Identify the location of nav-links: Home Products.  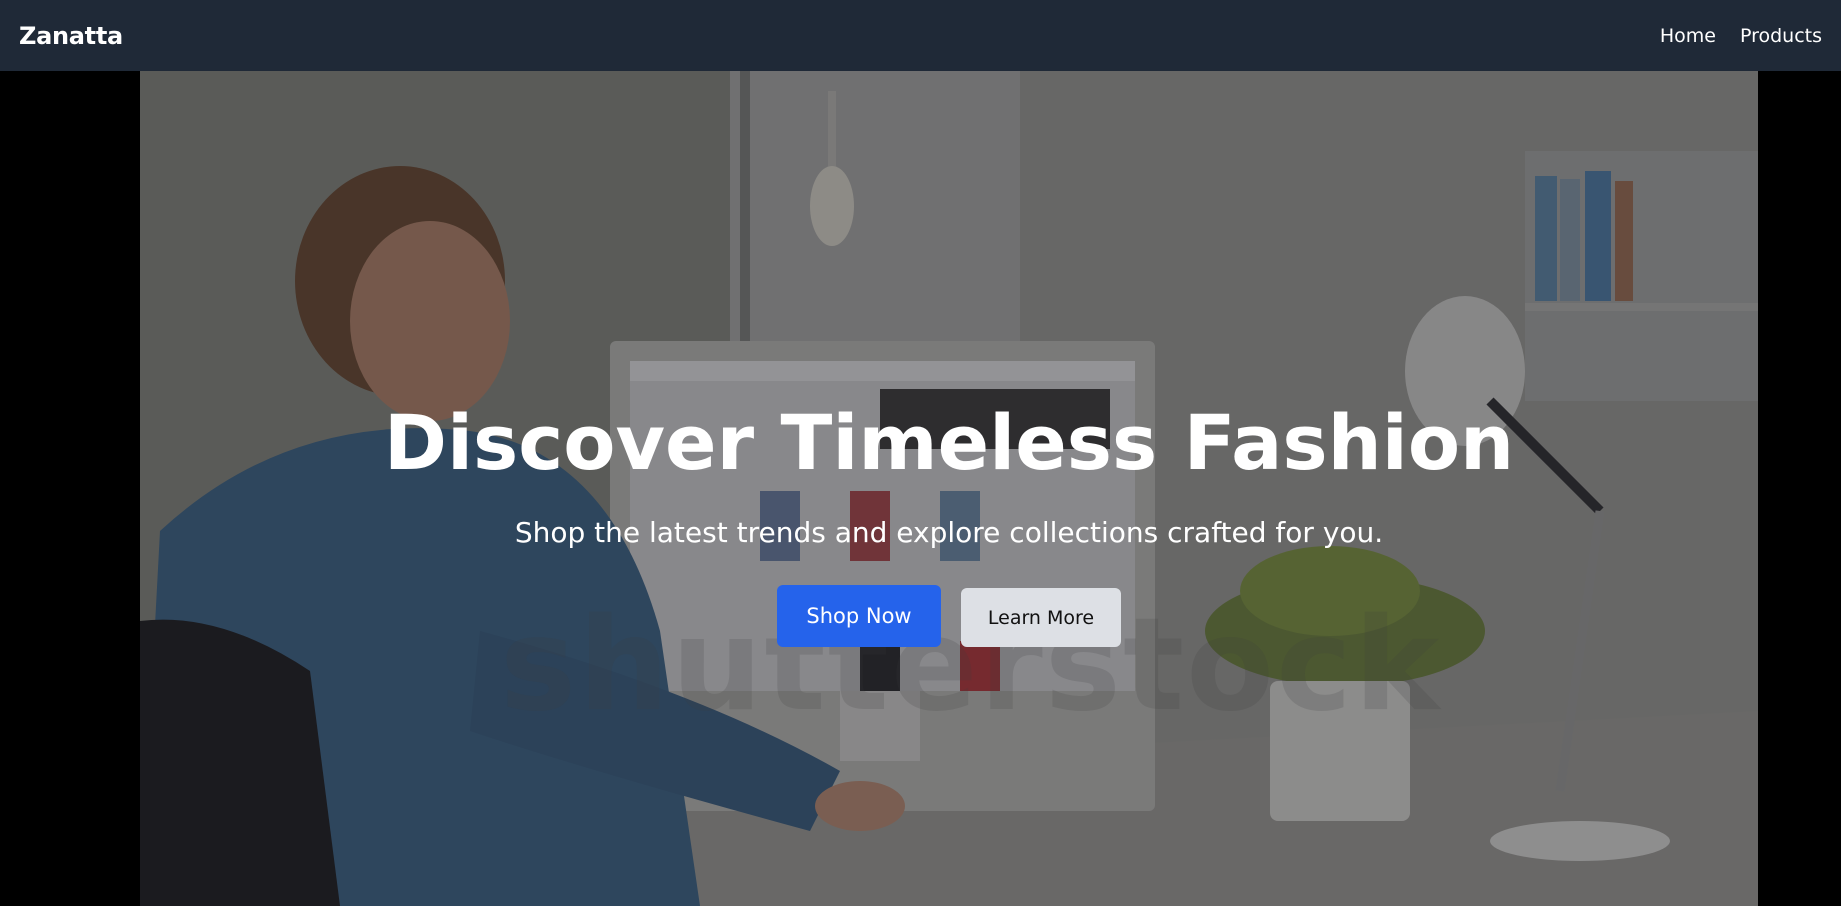
(1741, 36).